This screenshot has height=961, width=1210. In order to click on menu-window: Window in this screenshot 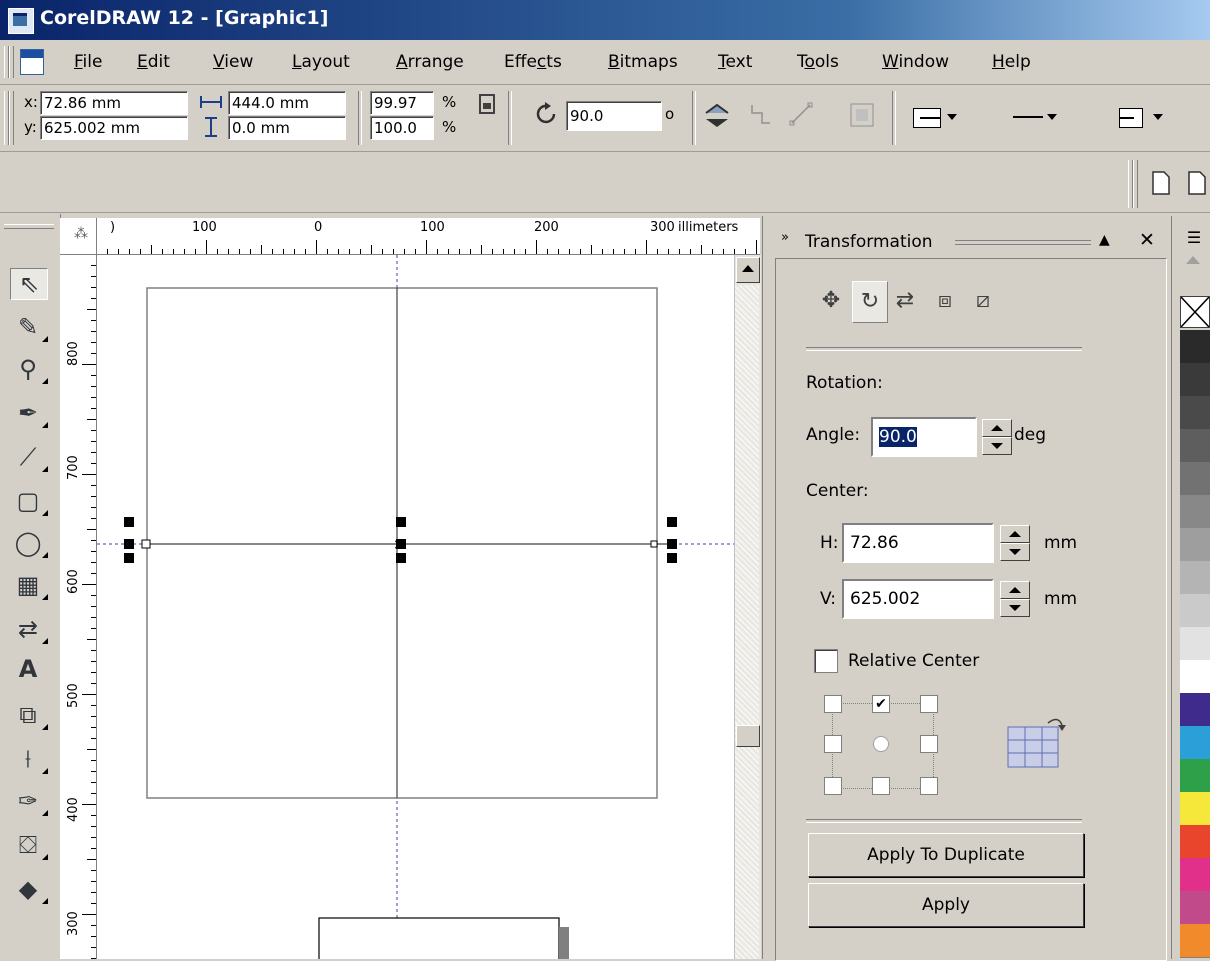, I will do `click(915, 62)`.